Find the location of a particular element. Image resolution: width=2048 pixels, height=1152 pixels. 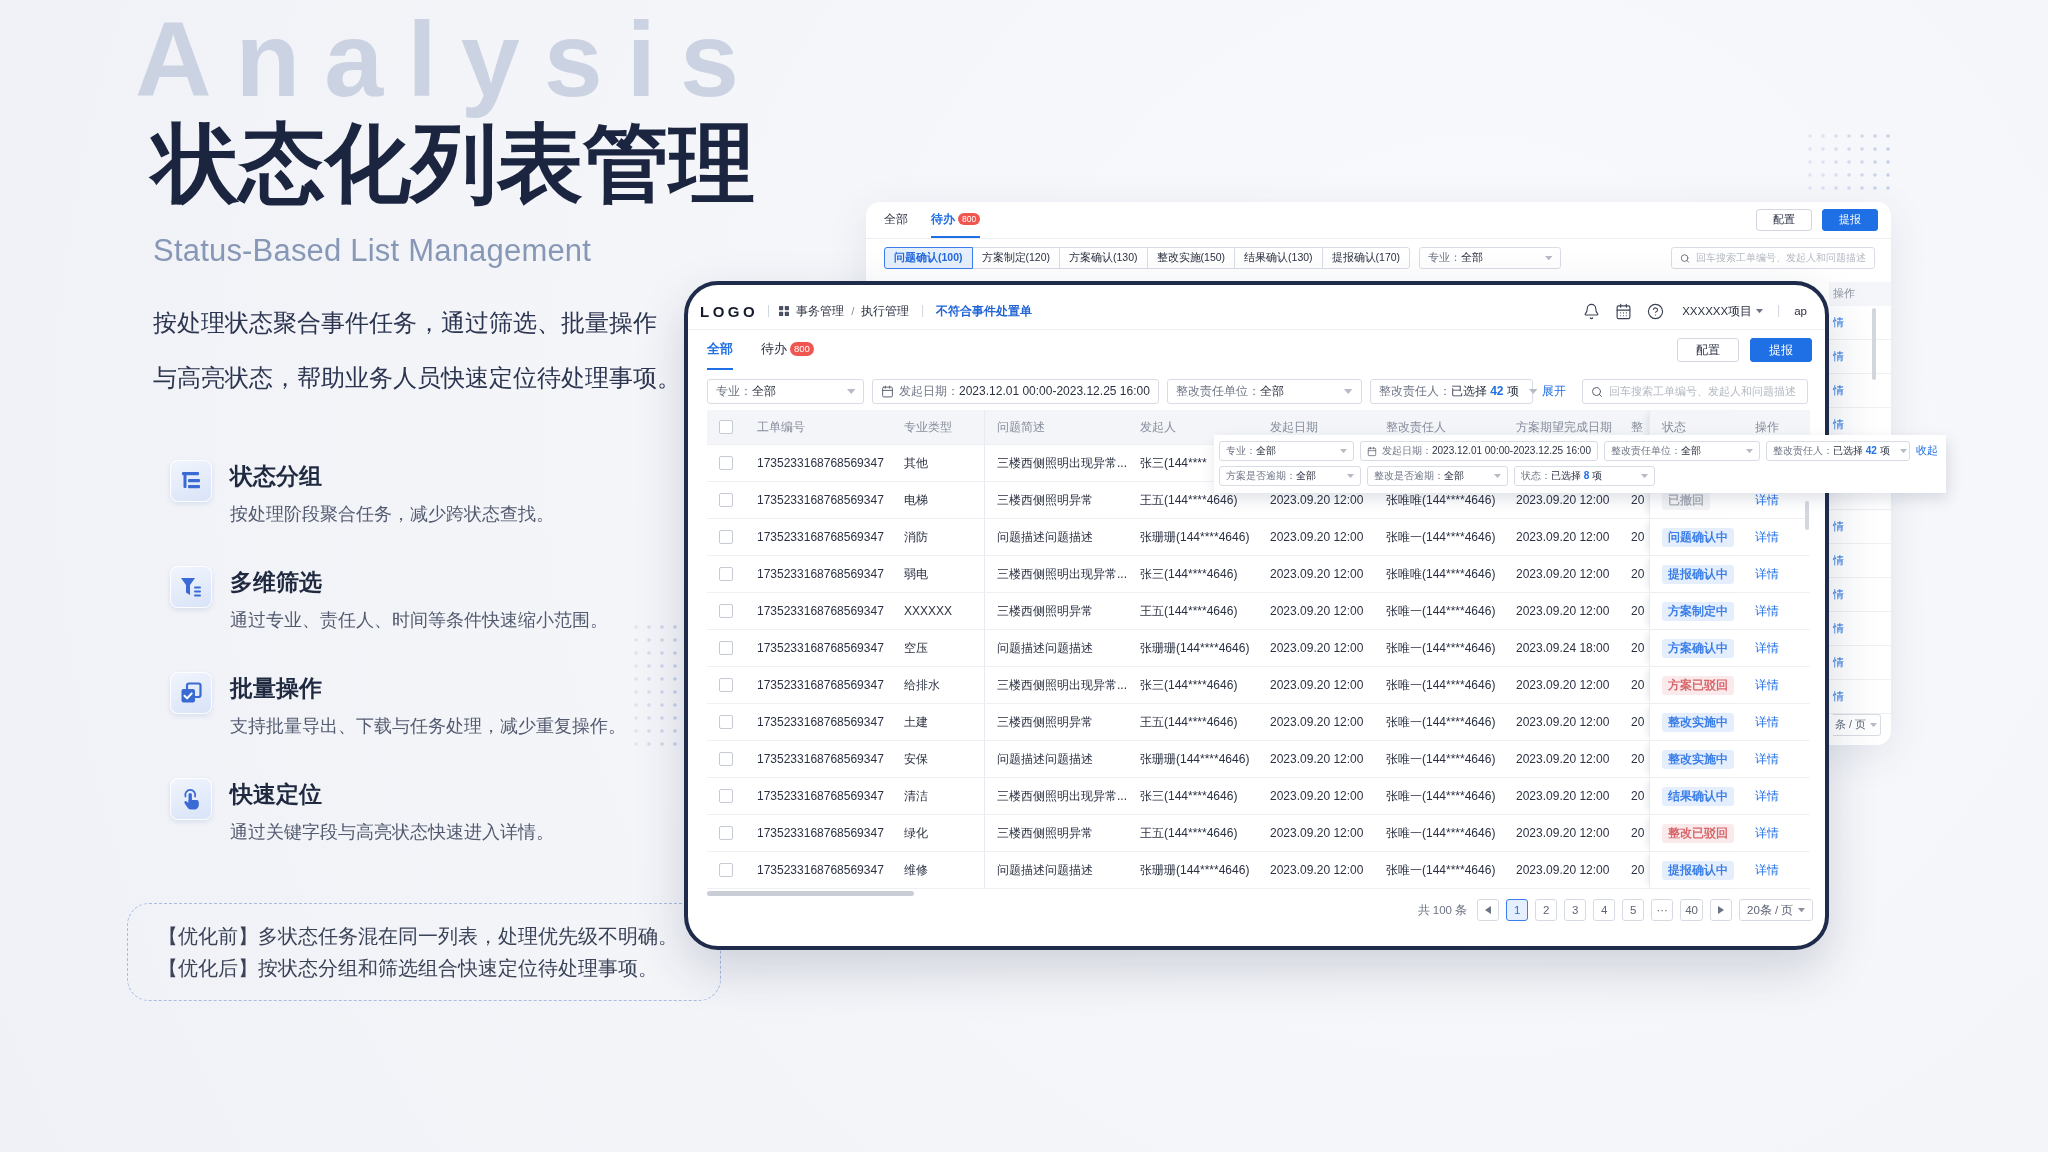

stage-tab: 方案确认(130) is located at coordinates (1103, 258).